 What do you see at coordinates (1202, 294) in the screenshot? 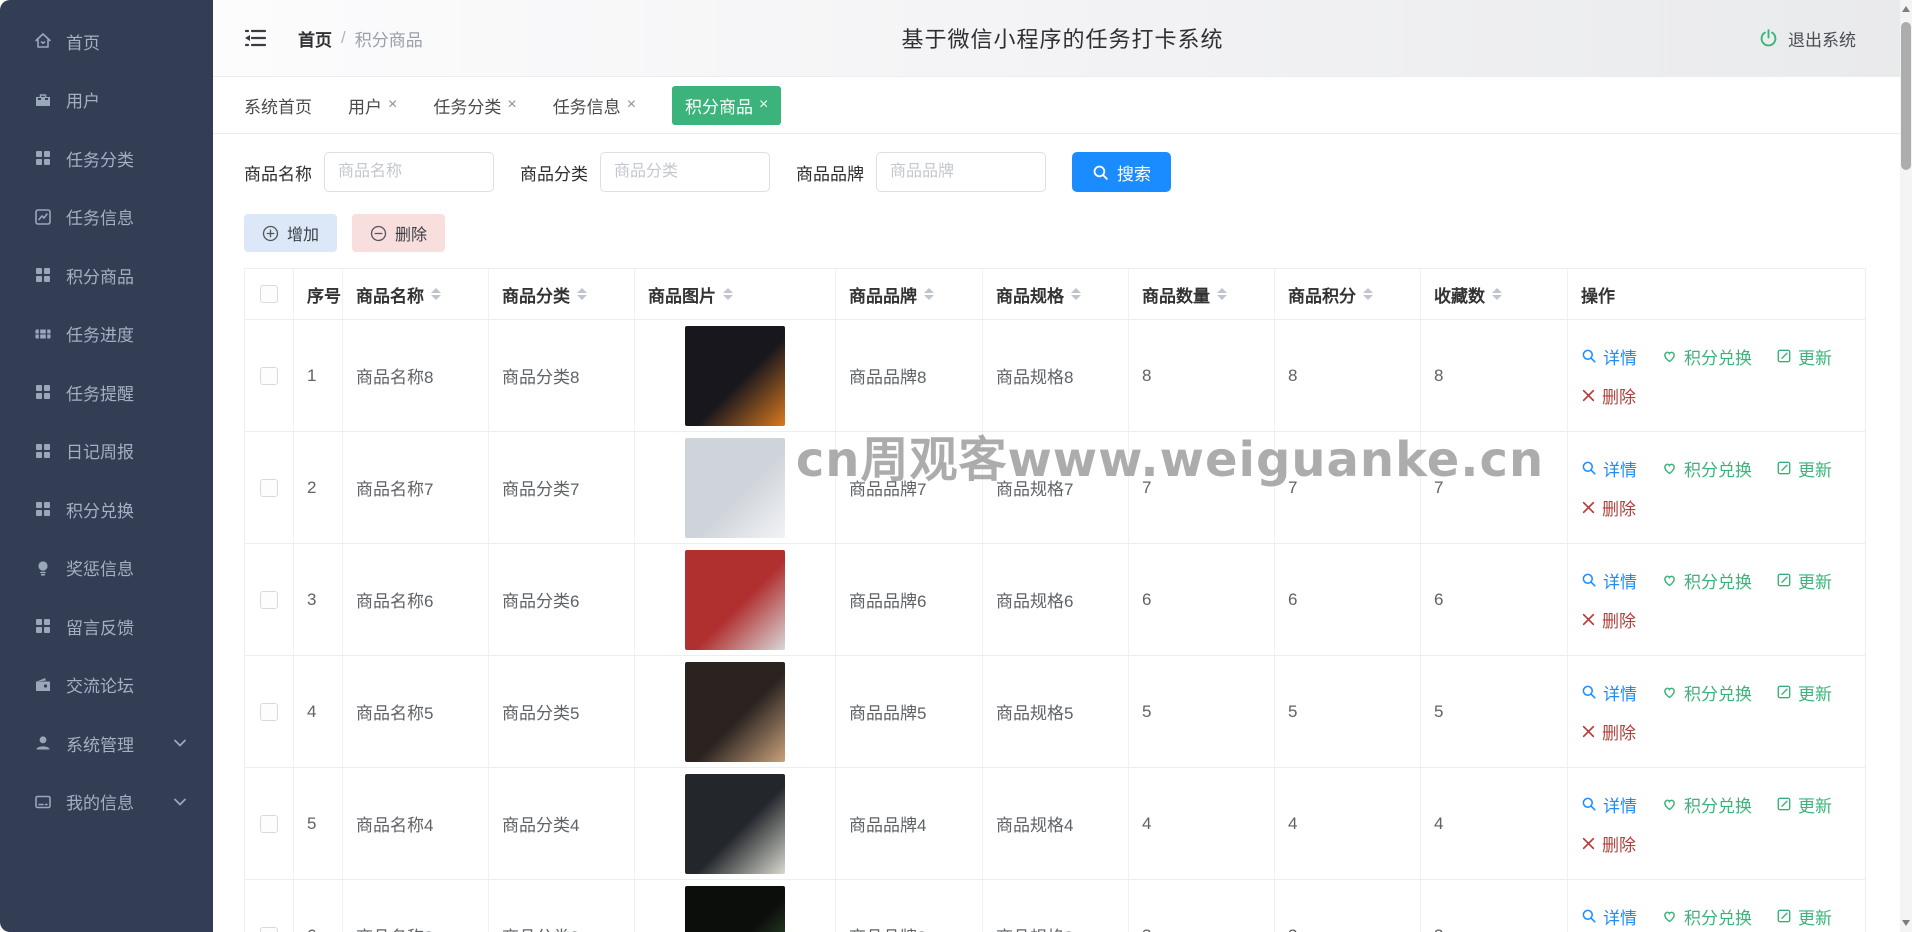
I see `column-header-quantity: 商品数量` at bounding box center [1202, 294].